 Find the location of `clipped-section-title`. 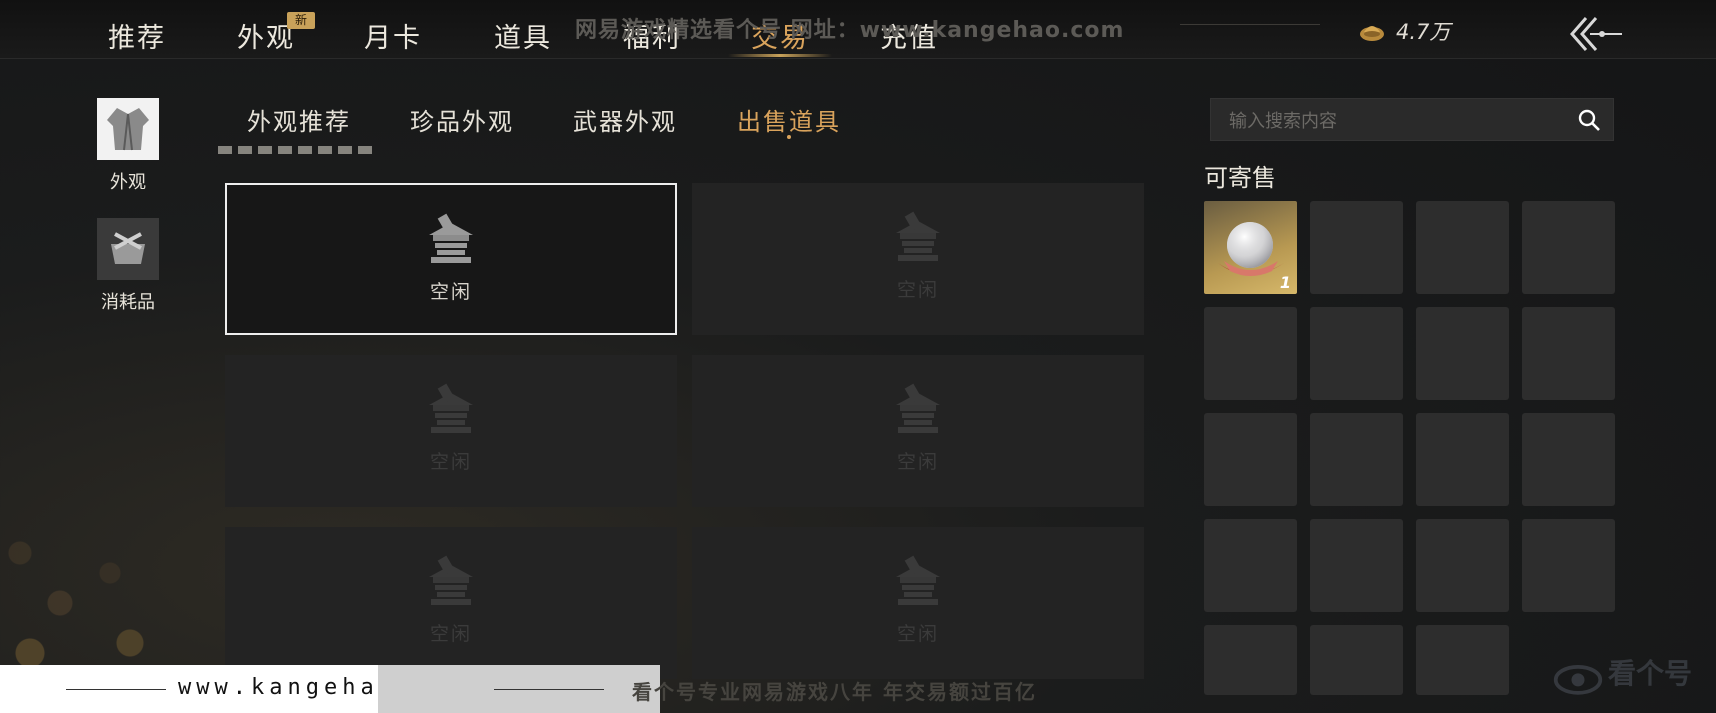

clipped-section-title is located at coordinates (298, 147).